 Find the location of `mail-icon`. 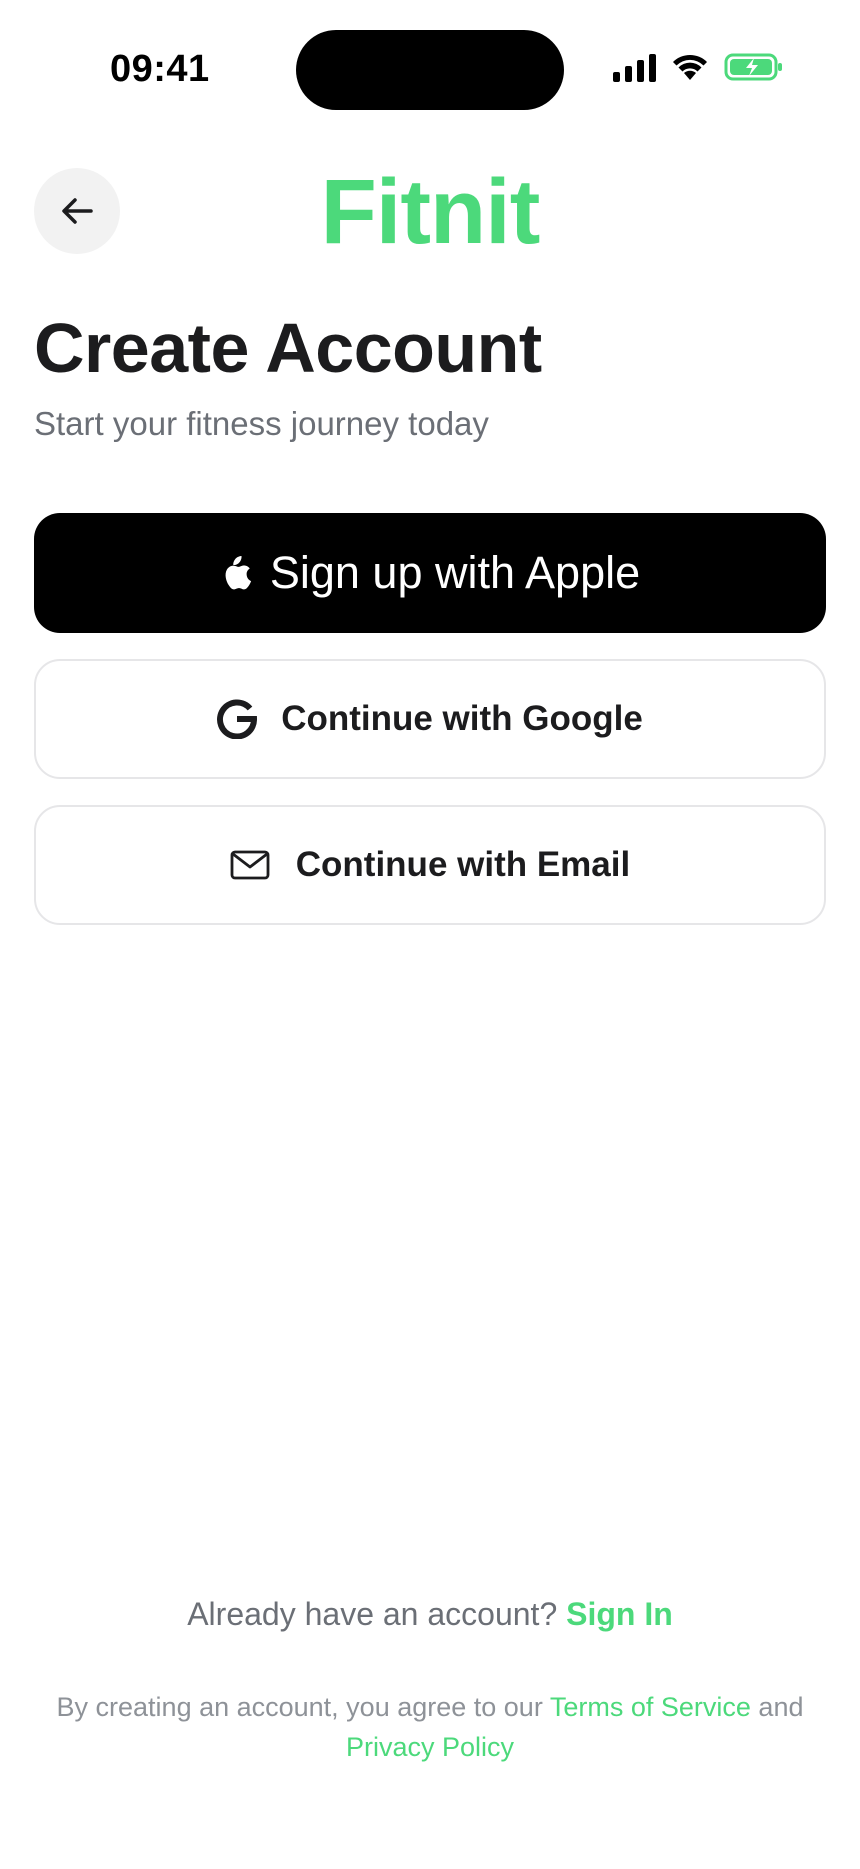

mail-icon is located at coordinates (250, 865).